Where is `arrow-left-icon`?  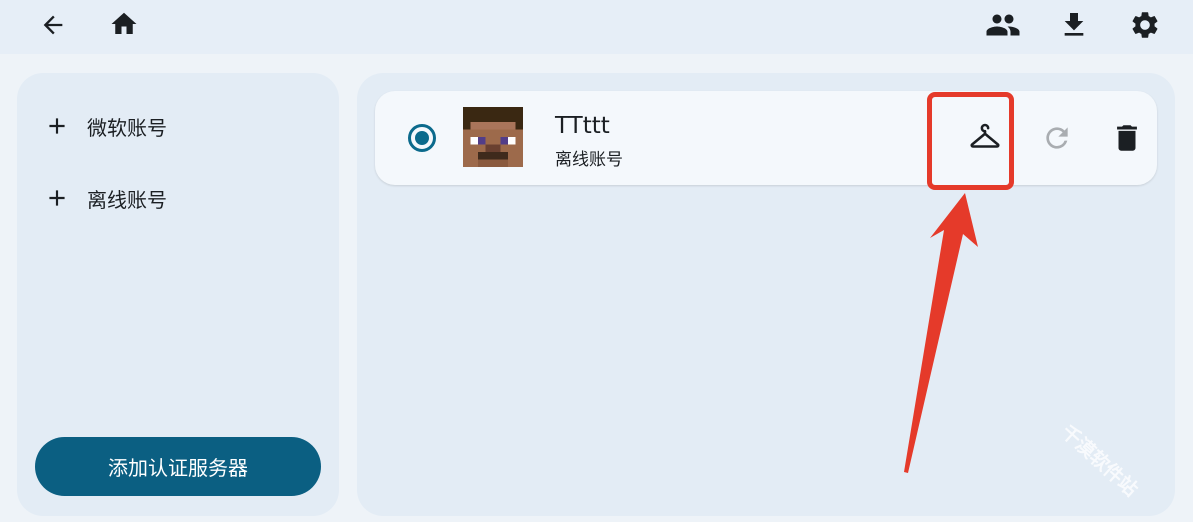
arrow-left-icon is located at coordinates (53, 25).